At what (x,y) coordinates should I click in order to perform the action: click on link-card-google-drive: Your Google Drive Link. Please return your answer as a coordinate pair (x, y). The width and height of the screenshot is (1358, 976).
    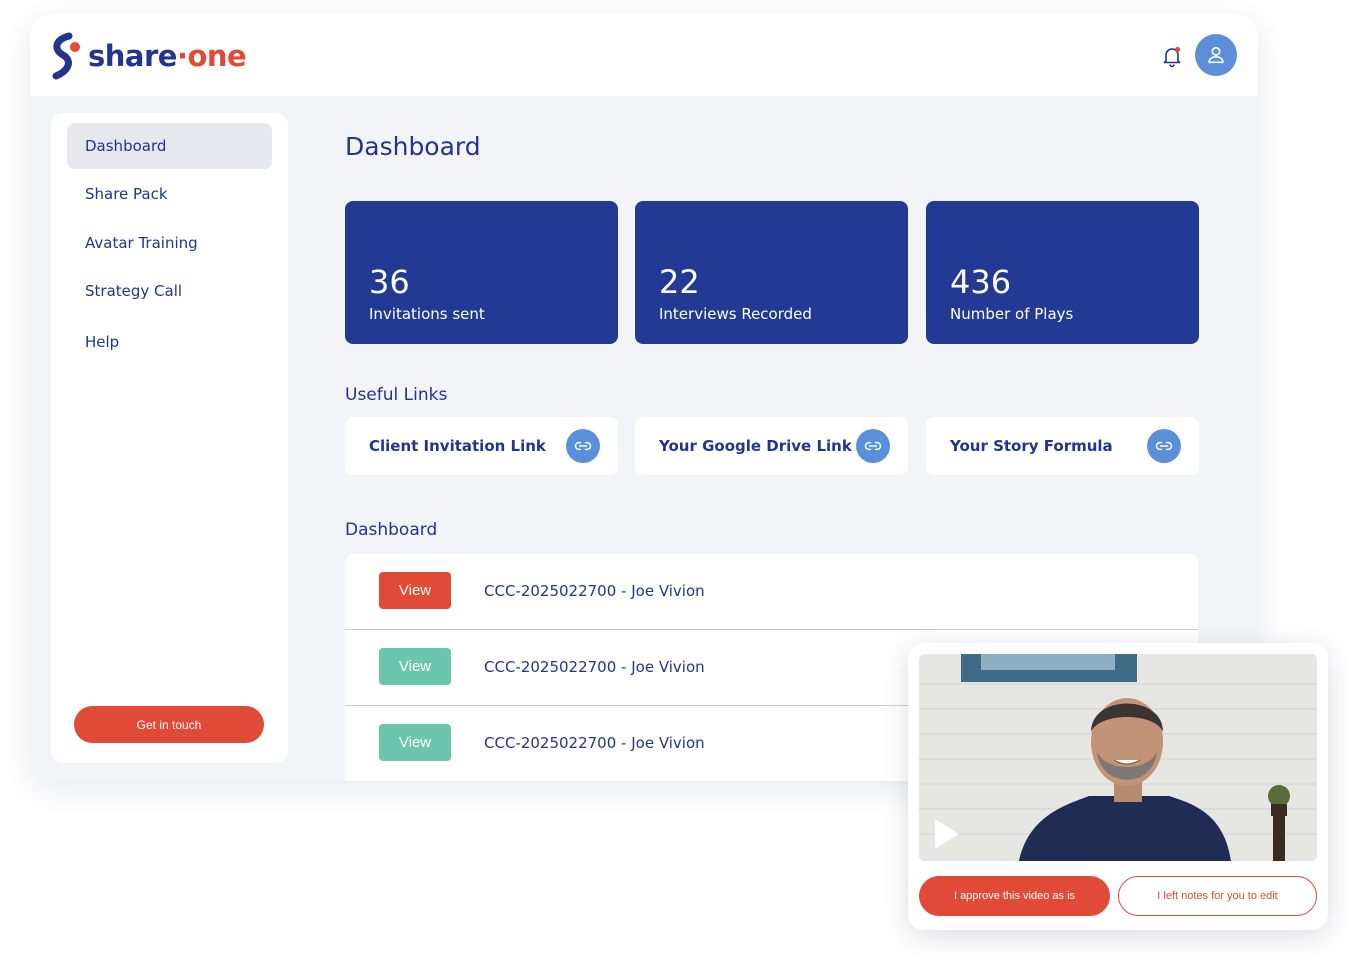
    Looking at the image, I should click on (771, 446).